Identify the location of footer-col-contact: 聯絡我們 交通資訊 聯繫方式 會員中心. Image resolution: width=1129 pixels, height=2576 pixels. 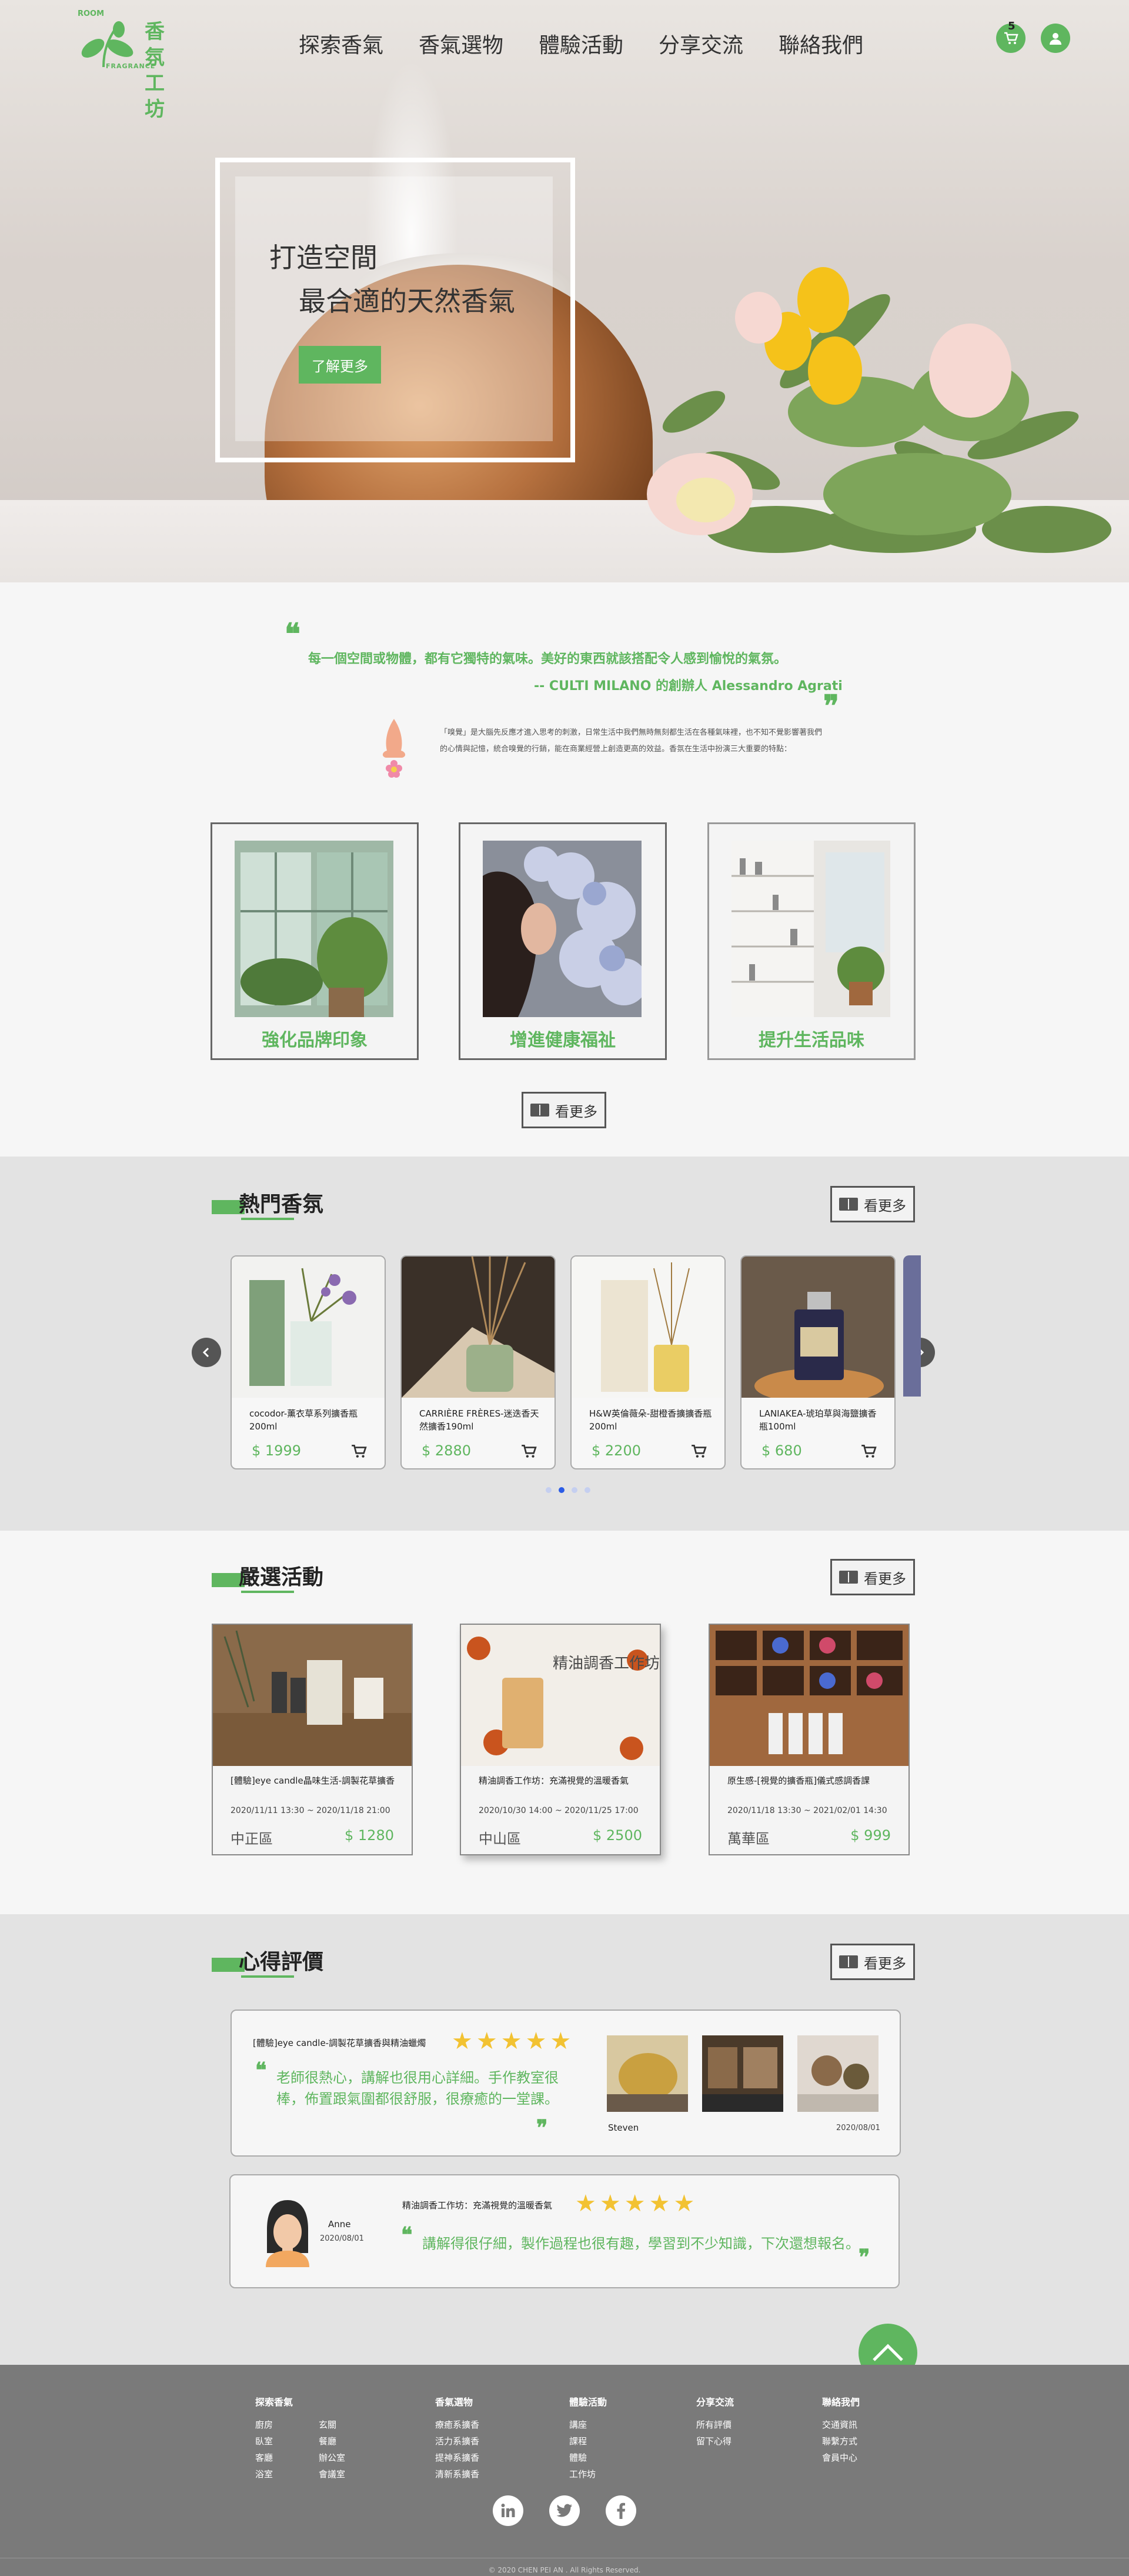
(841, 2430).